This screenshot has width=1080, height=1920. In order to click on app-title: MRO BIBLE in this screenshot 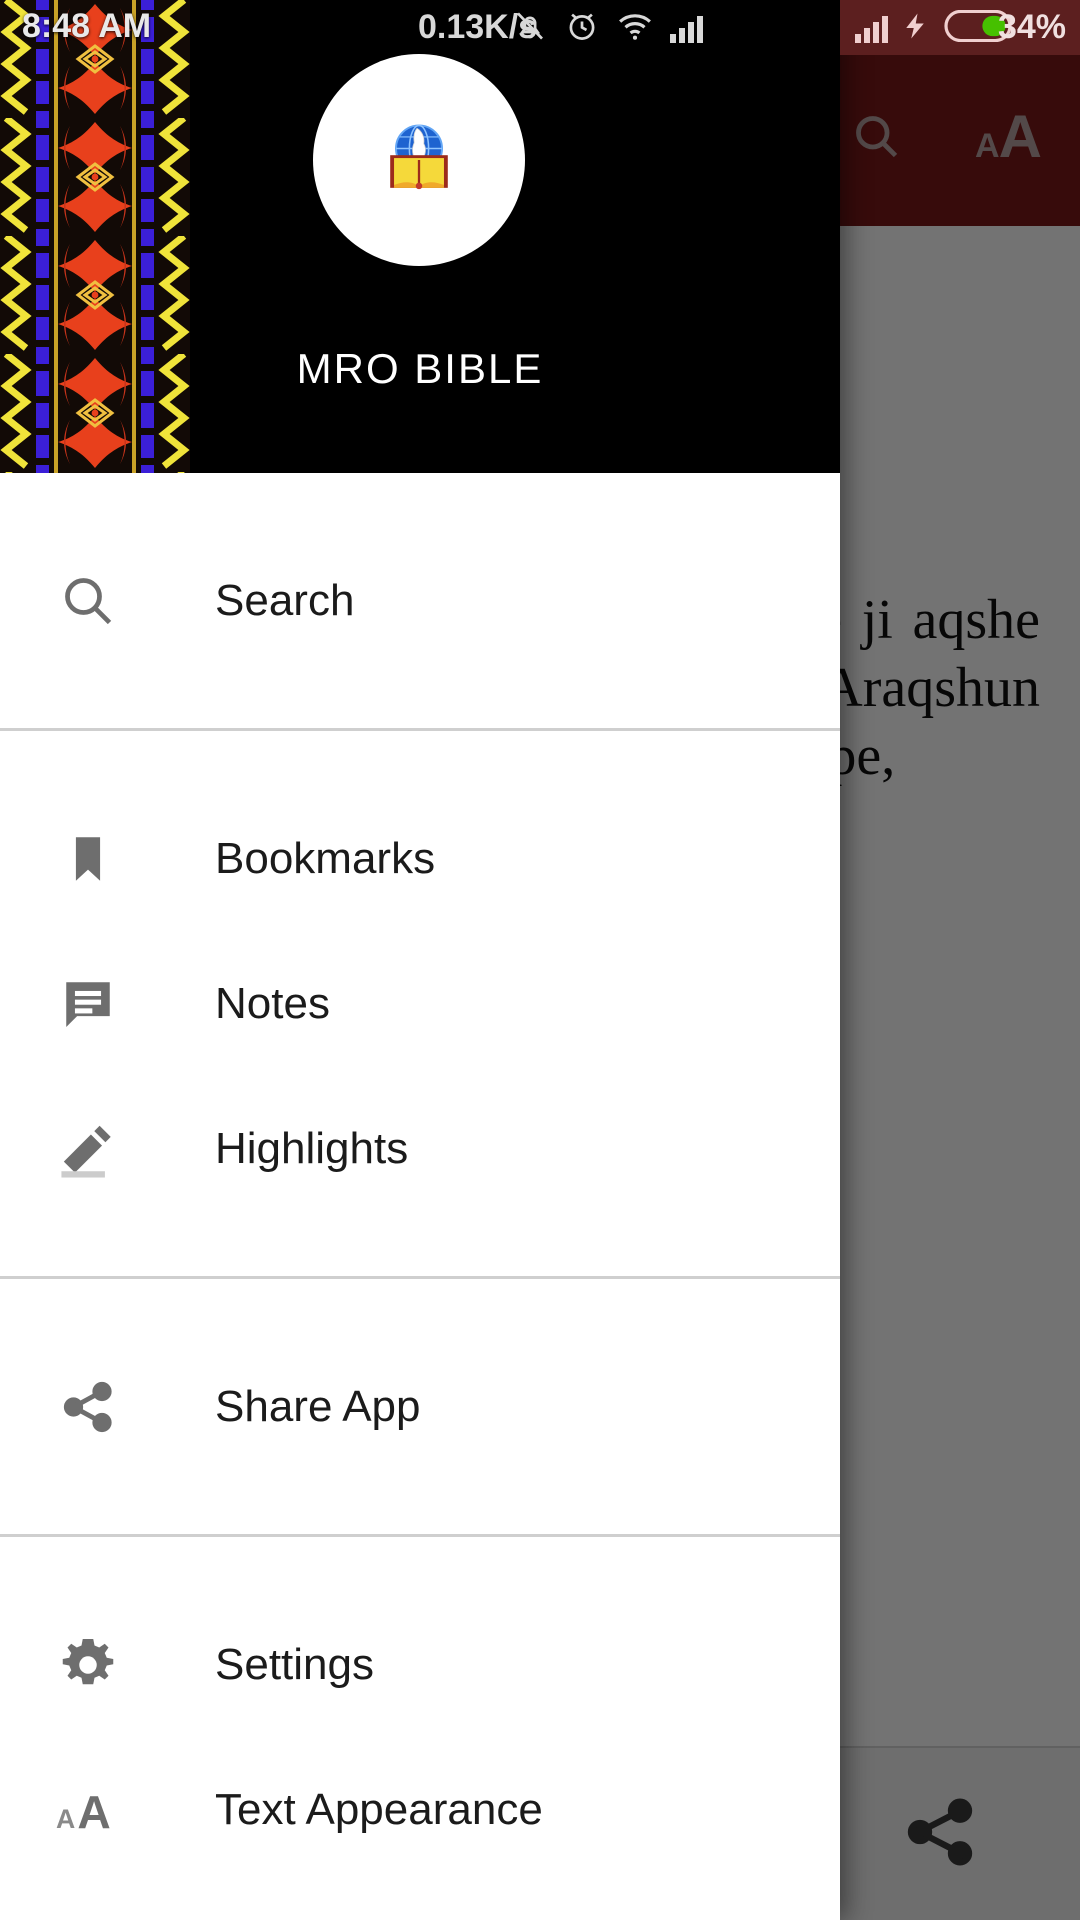, I will do `click(420, 368)`.